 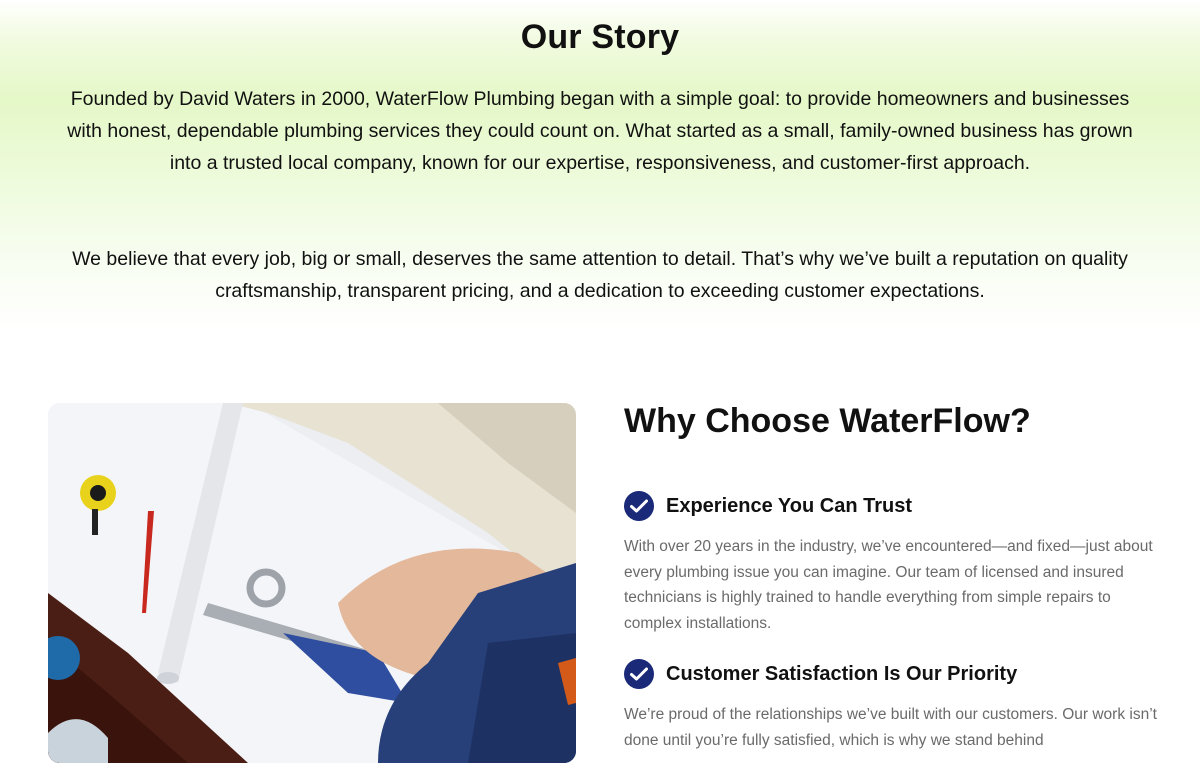 I want to click on feature-satisfaction-heading: Customer Satisfaction Is Our Priority, so click(x=820, y=674).